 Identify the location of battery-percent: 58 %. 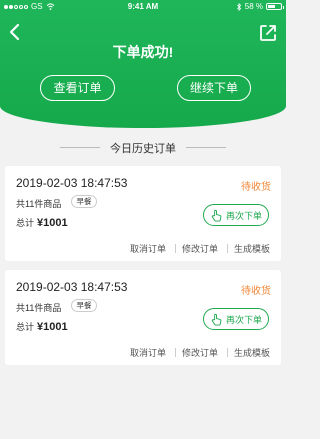
(253, 6).